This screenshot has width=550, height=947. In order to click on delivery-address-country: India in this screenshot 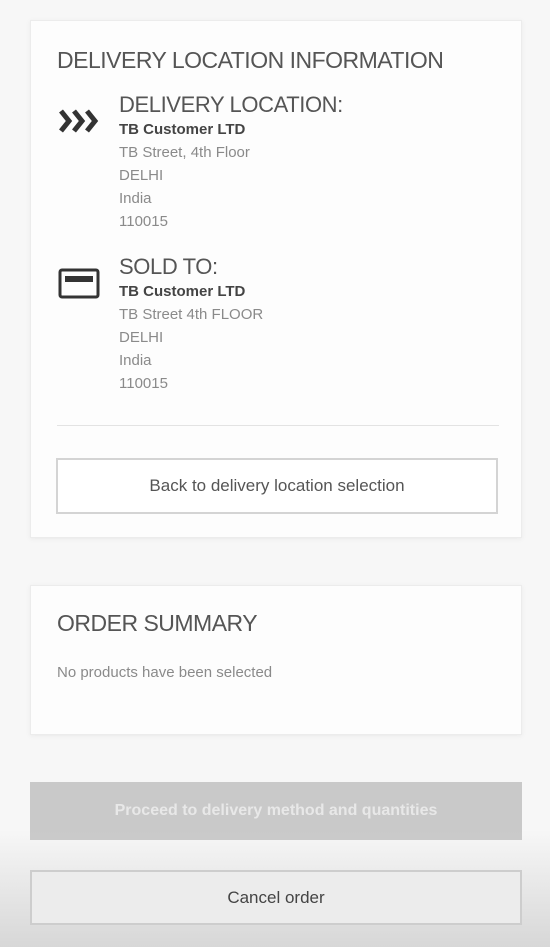, I will do `click(135, 198)`.